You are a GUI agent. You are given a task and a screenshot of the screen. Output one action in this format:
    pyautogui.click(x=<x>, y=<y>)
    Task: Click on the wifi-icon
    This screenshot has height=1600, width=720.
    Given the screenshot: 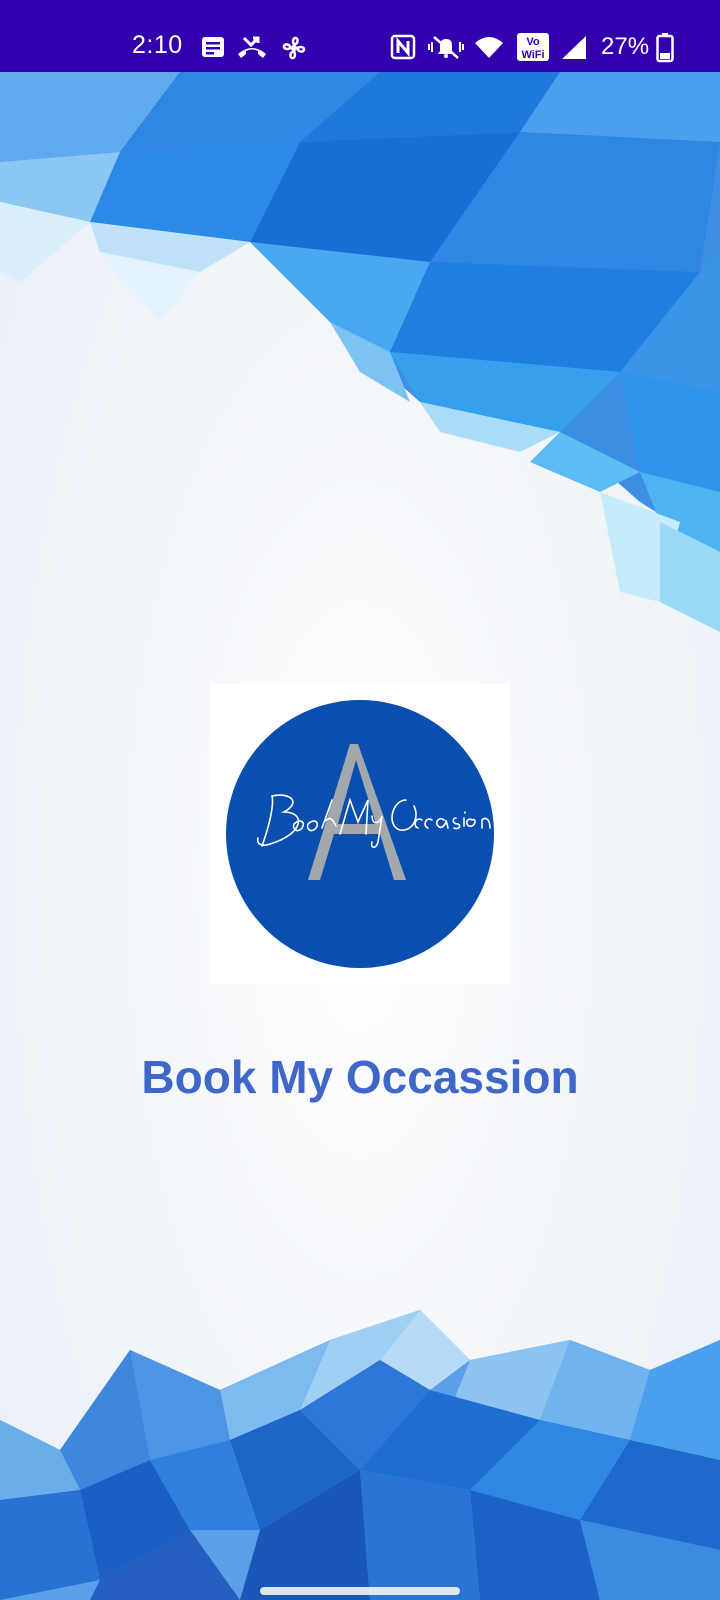 What is the action you would take?
    pyautogui.click(x=489, y=48)
    